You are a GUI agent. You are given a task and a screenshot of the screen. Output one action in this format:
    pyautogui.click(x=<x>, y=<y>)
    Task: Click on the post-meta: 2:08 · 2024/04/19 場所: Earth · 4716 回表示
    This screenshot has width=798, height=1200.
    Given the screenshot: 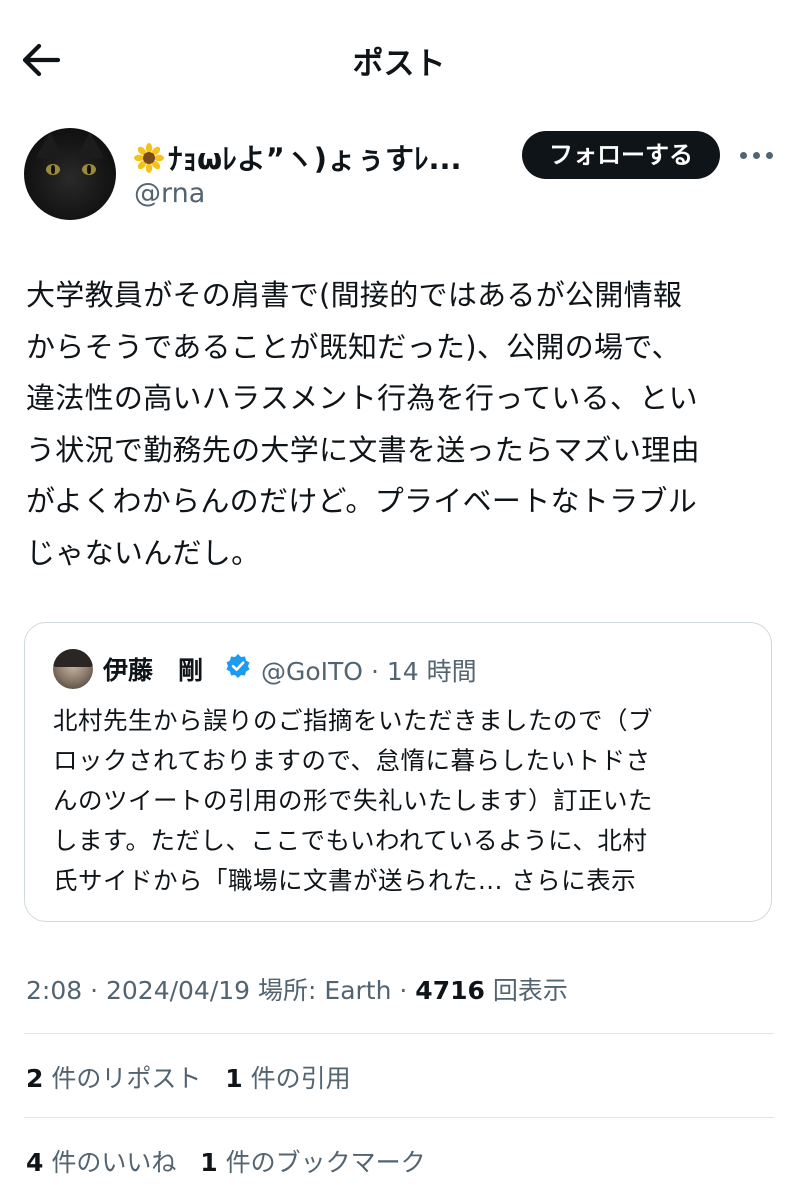 What is the action you would take?
    pyautogui.click(x=297, y=989)
    